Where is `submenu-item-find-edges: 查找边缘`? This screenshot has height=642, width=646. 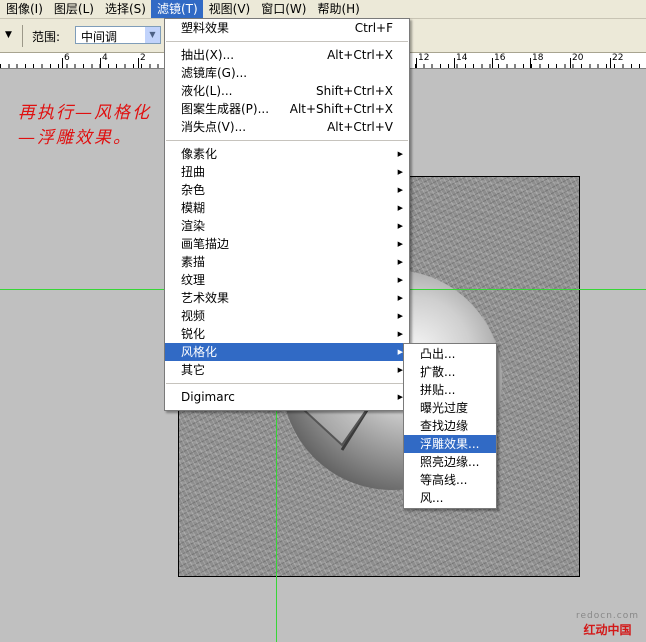
submenu-item-find-edges: 查找边缘 is located at coordinates (450, 426).